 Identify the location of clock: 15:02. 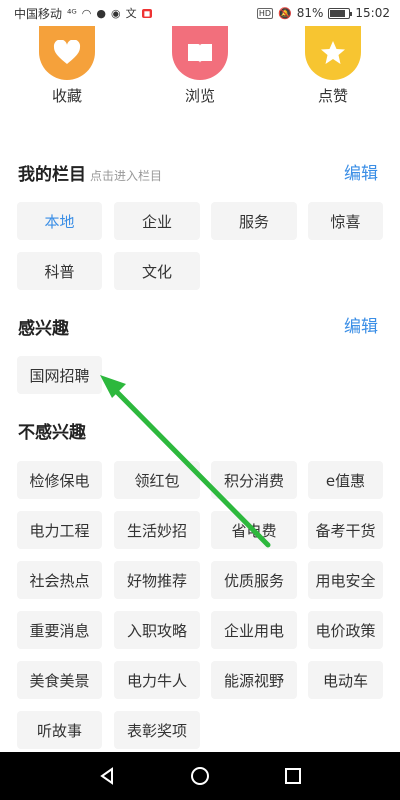
(372, 13).